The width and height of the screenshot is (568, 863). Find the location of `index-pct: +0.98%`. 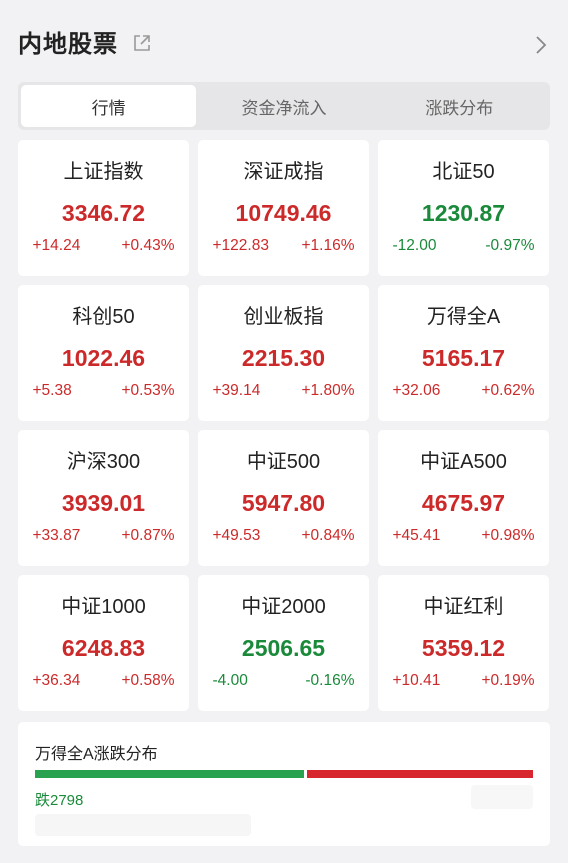

index-pct: +0.98% is located at coordinates (508, 535).